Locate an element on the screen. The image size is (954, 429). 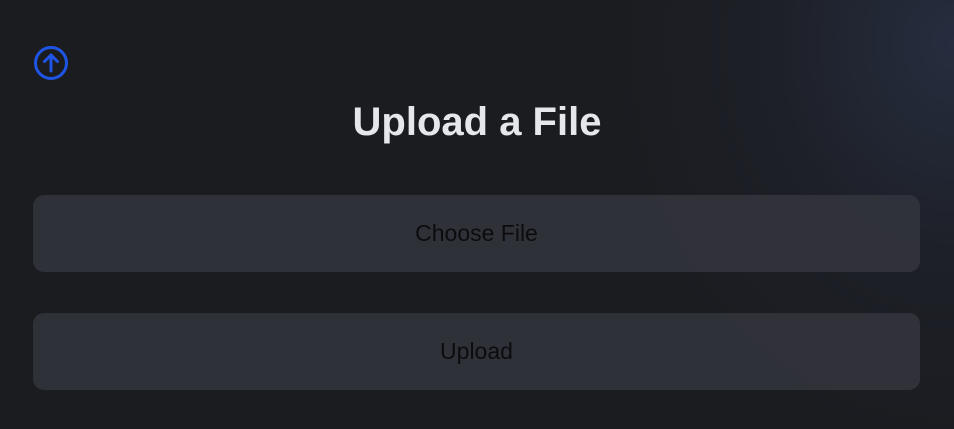
page-title: Upload a File is located at coordinates (477, 122).